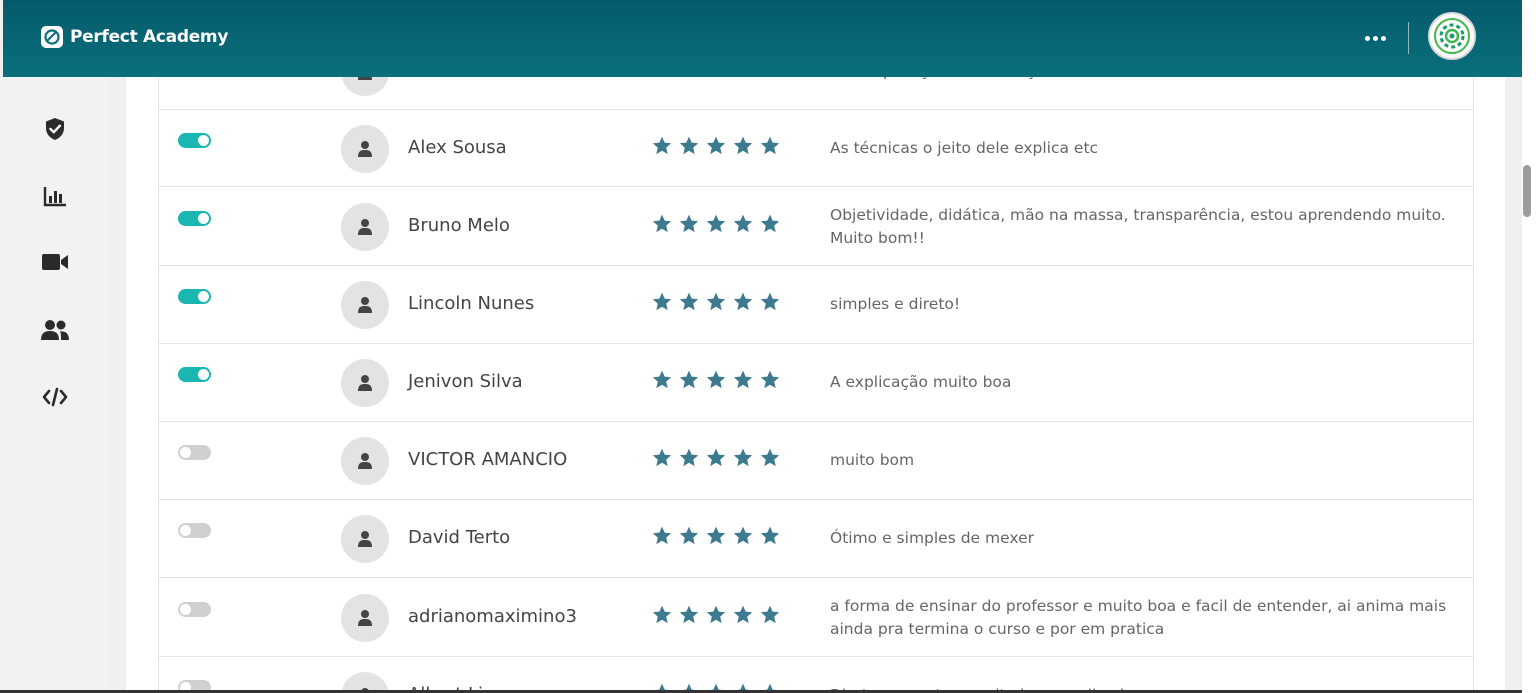  What do you see at coordinates (816, 383) in the screenshot?
I see `review-row: Jenivon Silva A explicação muito boa` at bounding box center [816, 383].